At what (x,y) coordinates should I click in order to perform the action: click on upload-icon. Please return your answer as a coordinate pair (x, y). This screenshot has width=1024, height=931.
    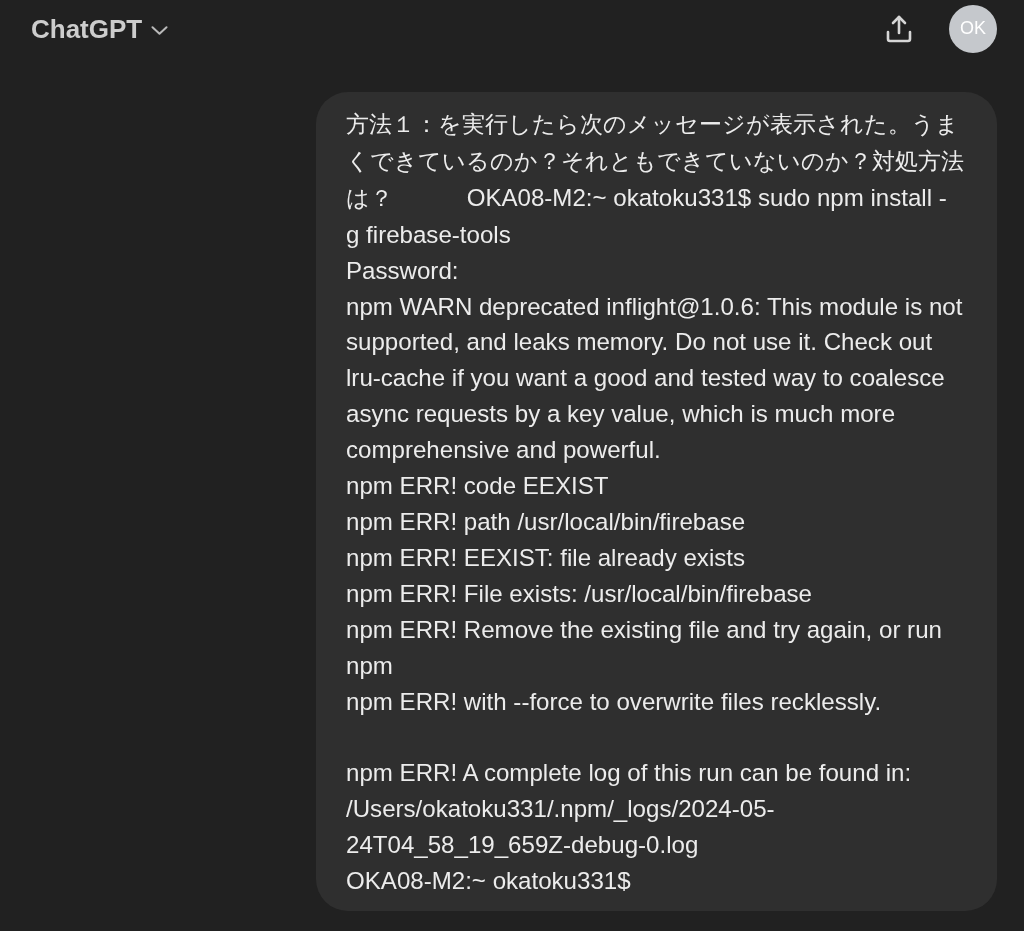
    Looking at the image, I should click on (899, 29).